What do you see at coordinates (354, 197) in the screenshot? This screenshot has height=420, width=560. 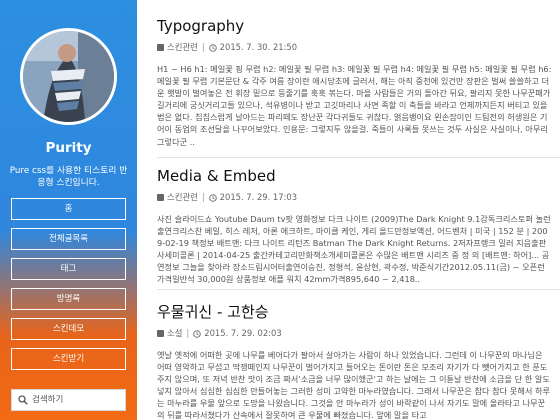 I see `post-meta: 스킨관련 | 2015. 7. 29. 17:03` at bounding box center [354, 197].